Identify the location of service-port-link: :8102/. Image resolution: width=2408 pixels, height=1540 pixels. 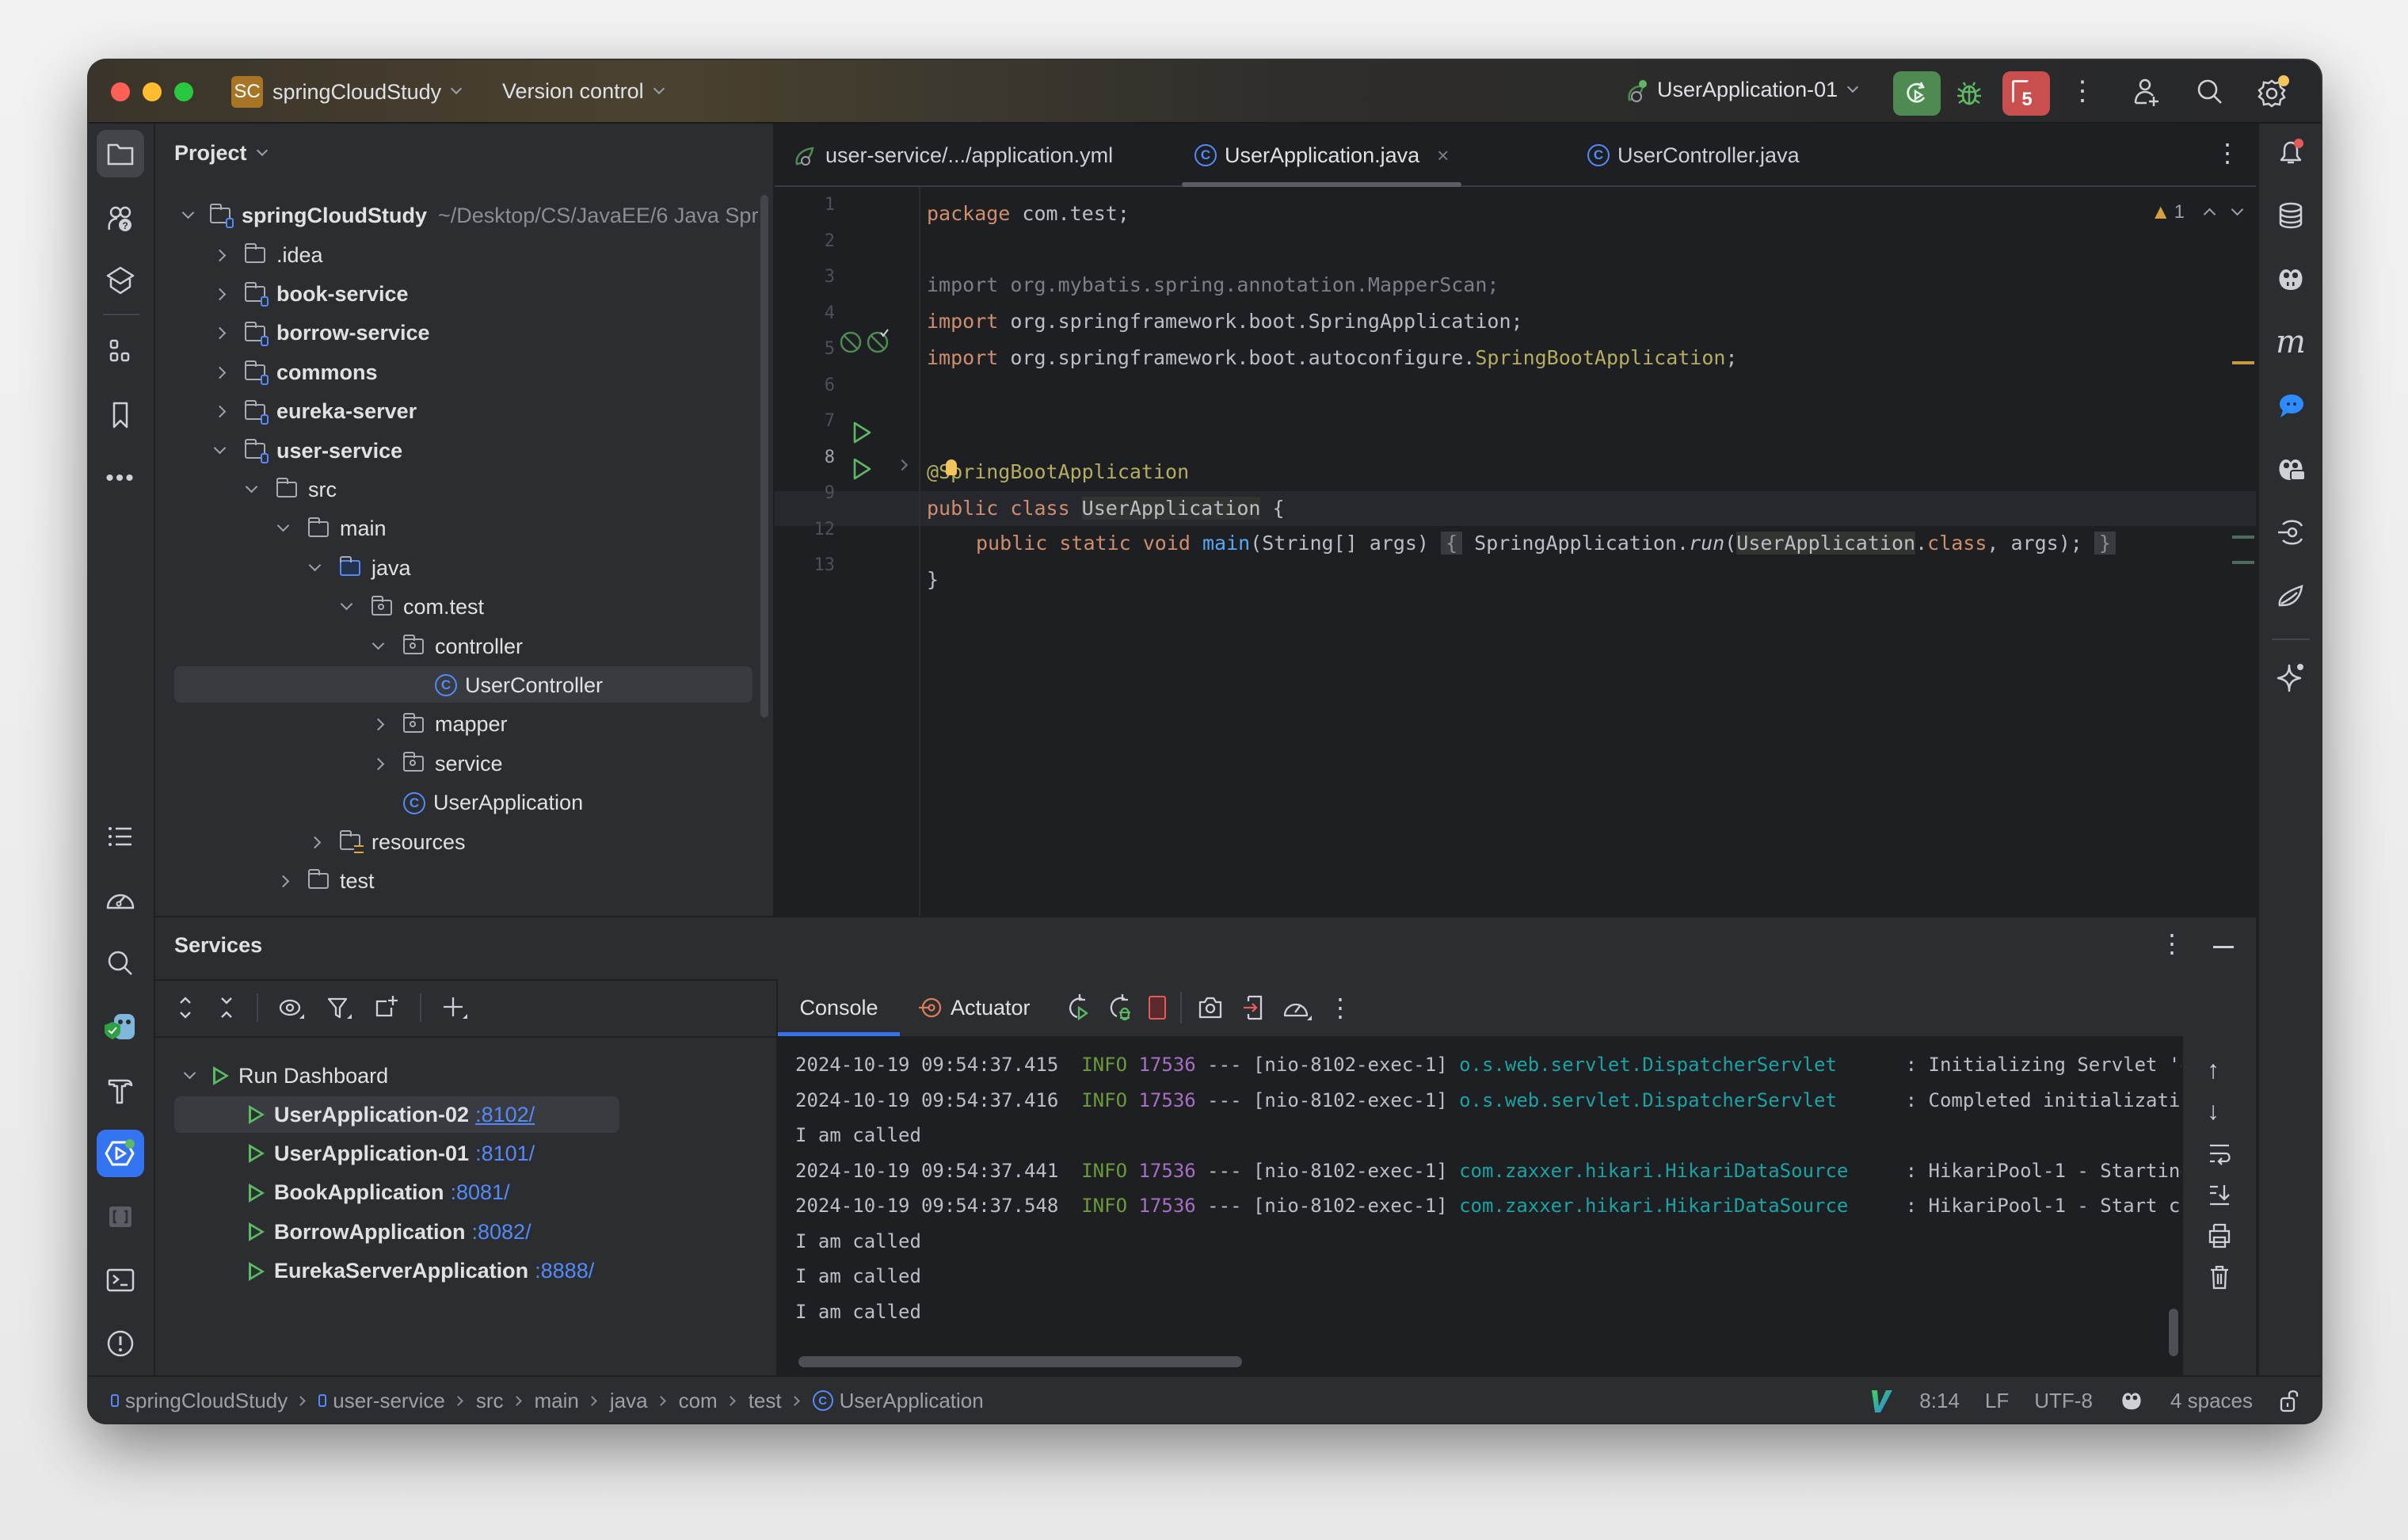
(505, 1115).